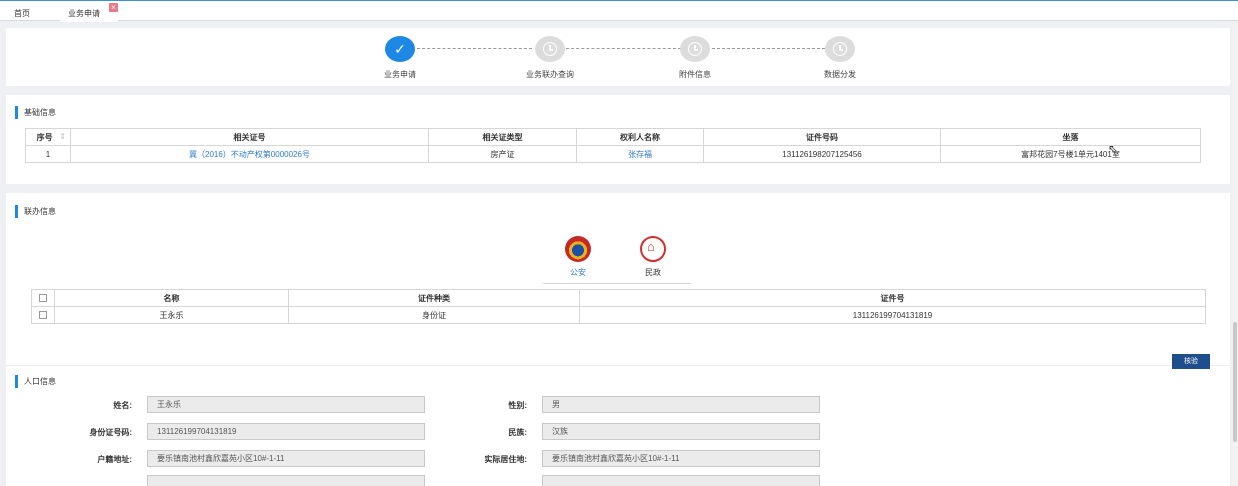 The height and width of the screenshot is (486, 1238). Describe the element at coordinates (502, 154) in the screenshot. I see `cell-cert-type: 房产证` at that location.